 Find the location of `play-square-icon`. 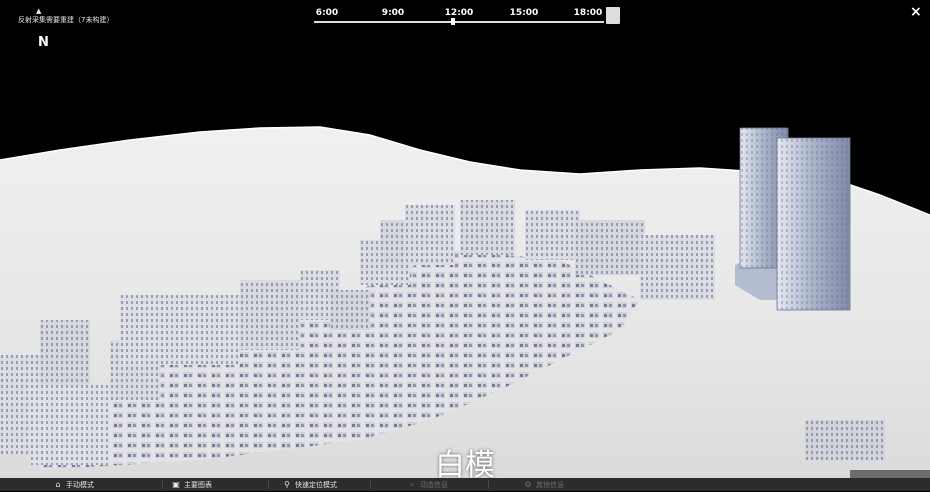

play-square-icon is located at coordinates (613, 15).